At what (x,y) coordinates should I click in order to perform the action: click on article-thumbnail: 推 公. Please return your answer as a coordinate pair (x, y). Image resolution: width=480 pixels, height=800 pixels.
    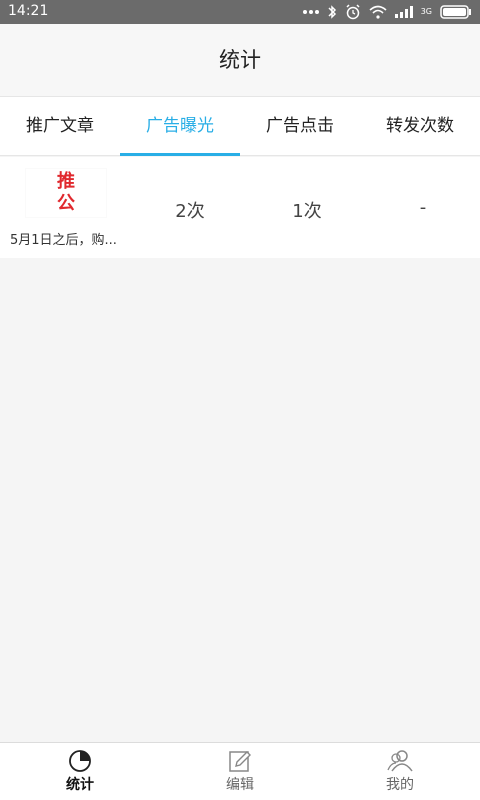
    Looking at the image, I should click on (66, 193).